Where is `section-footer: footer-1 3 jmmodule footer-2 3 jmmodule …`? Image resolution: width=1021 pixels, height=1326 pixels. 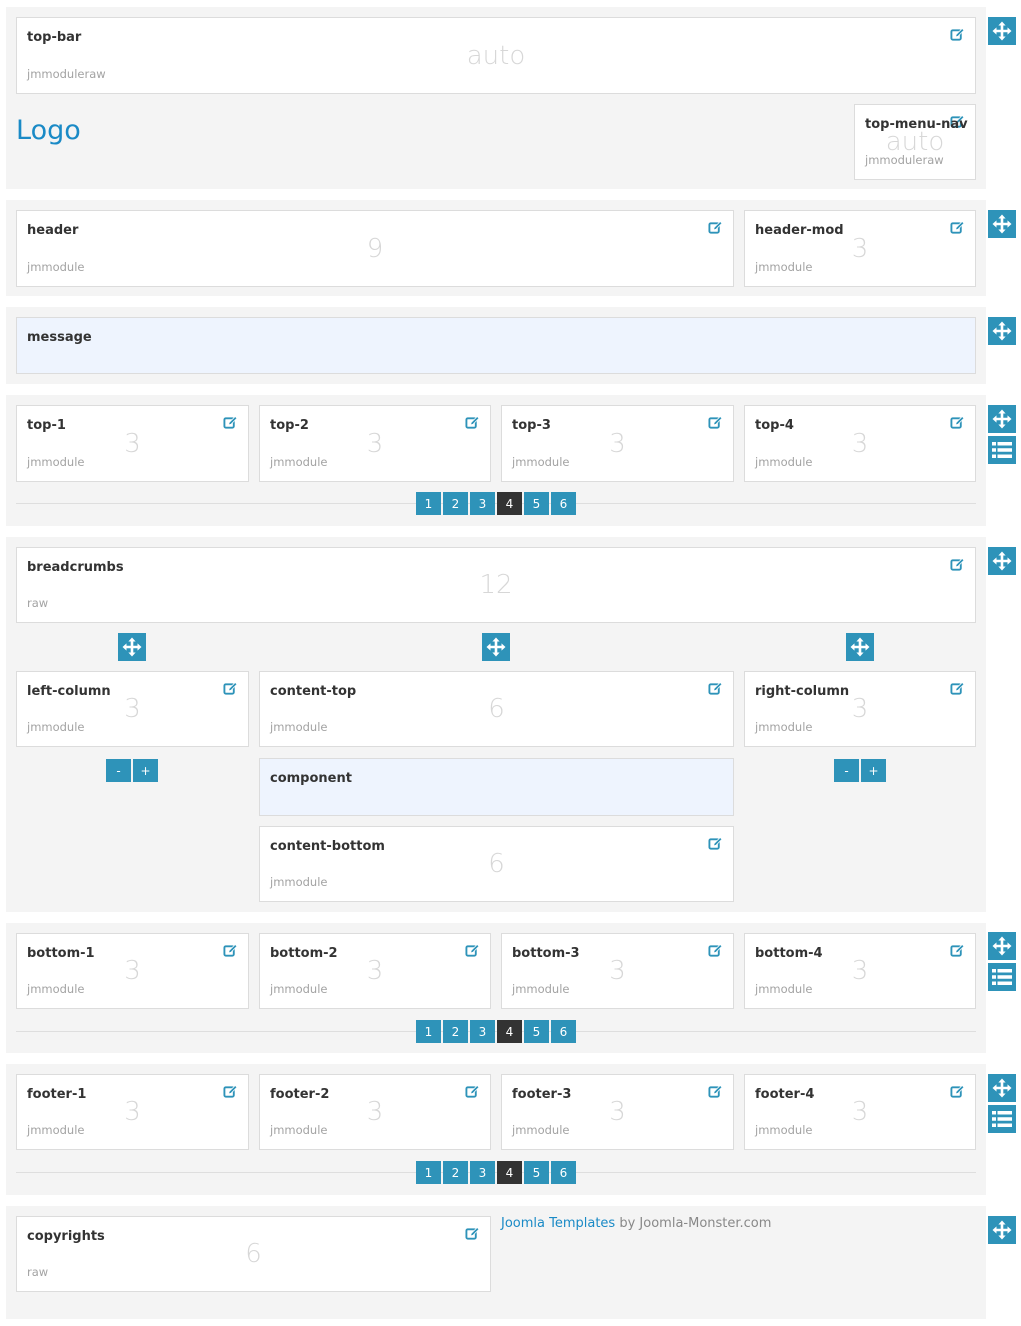 section-footer: footer-1 3 jmmodule footer-2 3 jmmodule … is located at coordinates (496, 1129).